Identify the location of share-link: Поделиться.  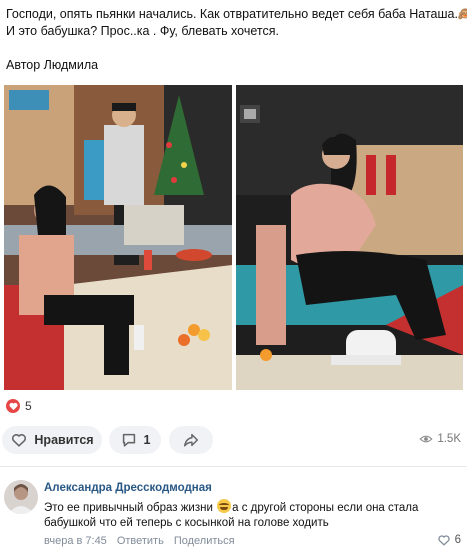
(204, 541).